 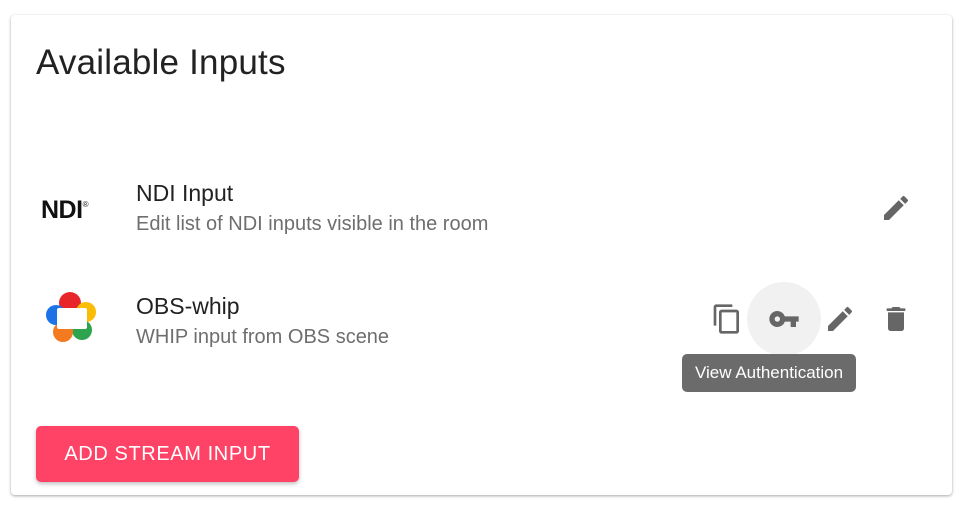 I want to click on ndi-logo: NDI ®, so click(x=73, y=210).